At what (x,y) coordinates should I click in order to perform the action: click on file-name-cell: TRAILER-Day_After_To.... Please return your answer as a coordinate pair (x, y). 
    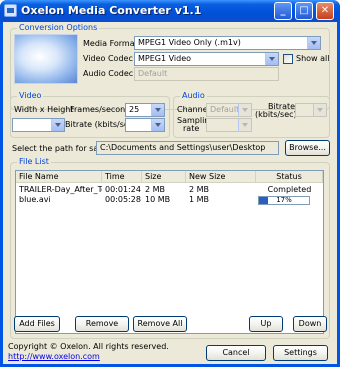
    Looking at the image, I should click on (60, 189).